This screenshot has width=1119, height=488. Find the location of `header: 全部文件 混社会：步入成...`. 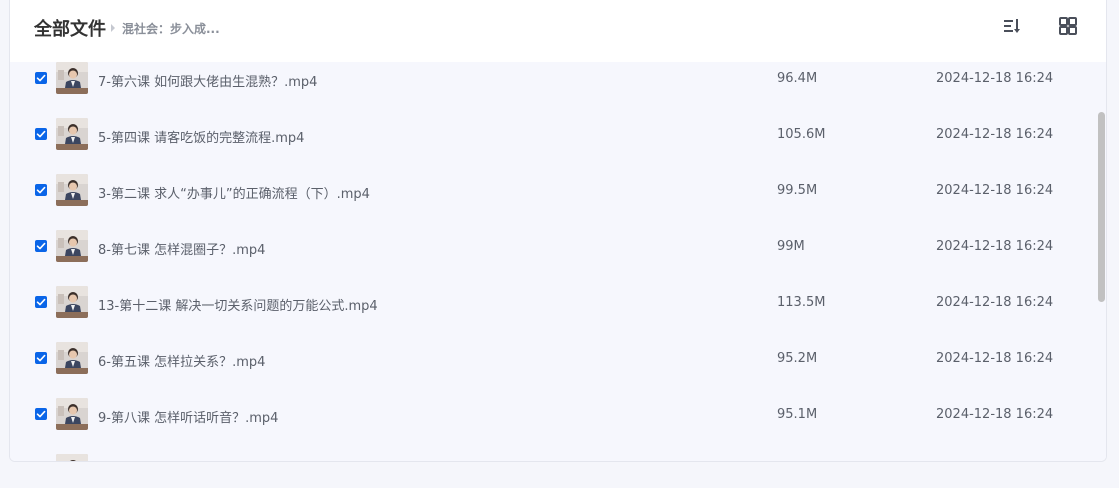

header: 全部文件 混社会：步入成... is located at coordinates (558, 31).